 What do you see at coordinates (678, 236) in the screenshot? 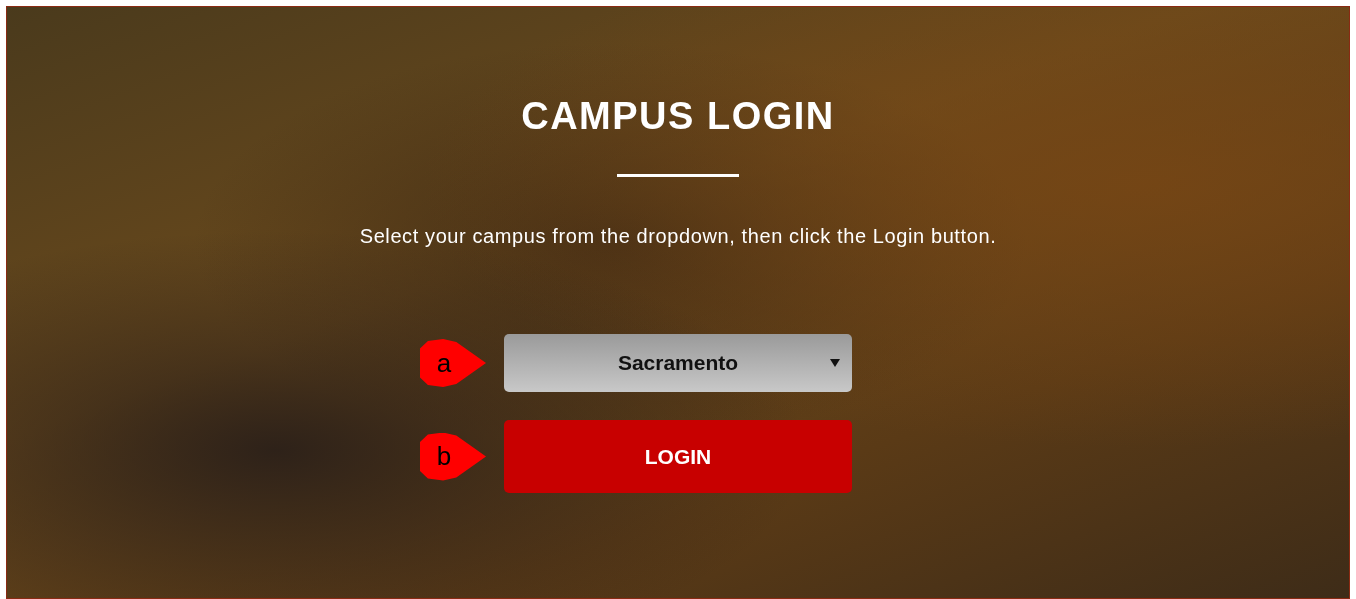
I see `instruction-text: Select your campus from the dropdown, then click the Login button.` at bounding box center [678, 236].